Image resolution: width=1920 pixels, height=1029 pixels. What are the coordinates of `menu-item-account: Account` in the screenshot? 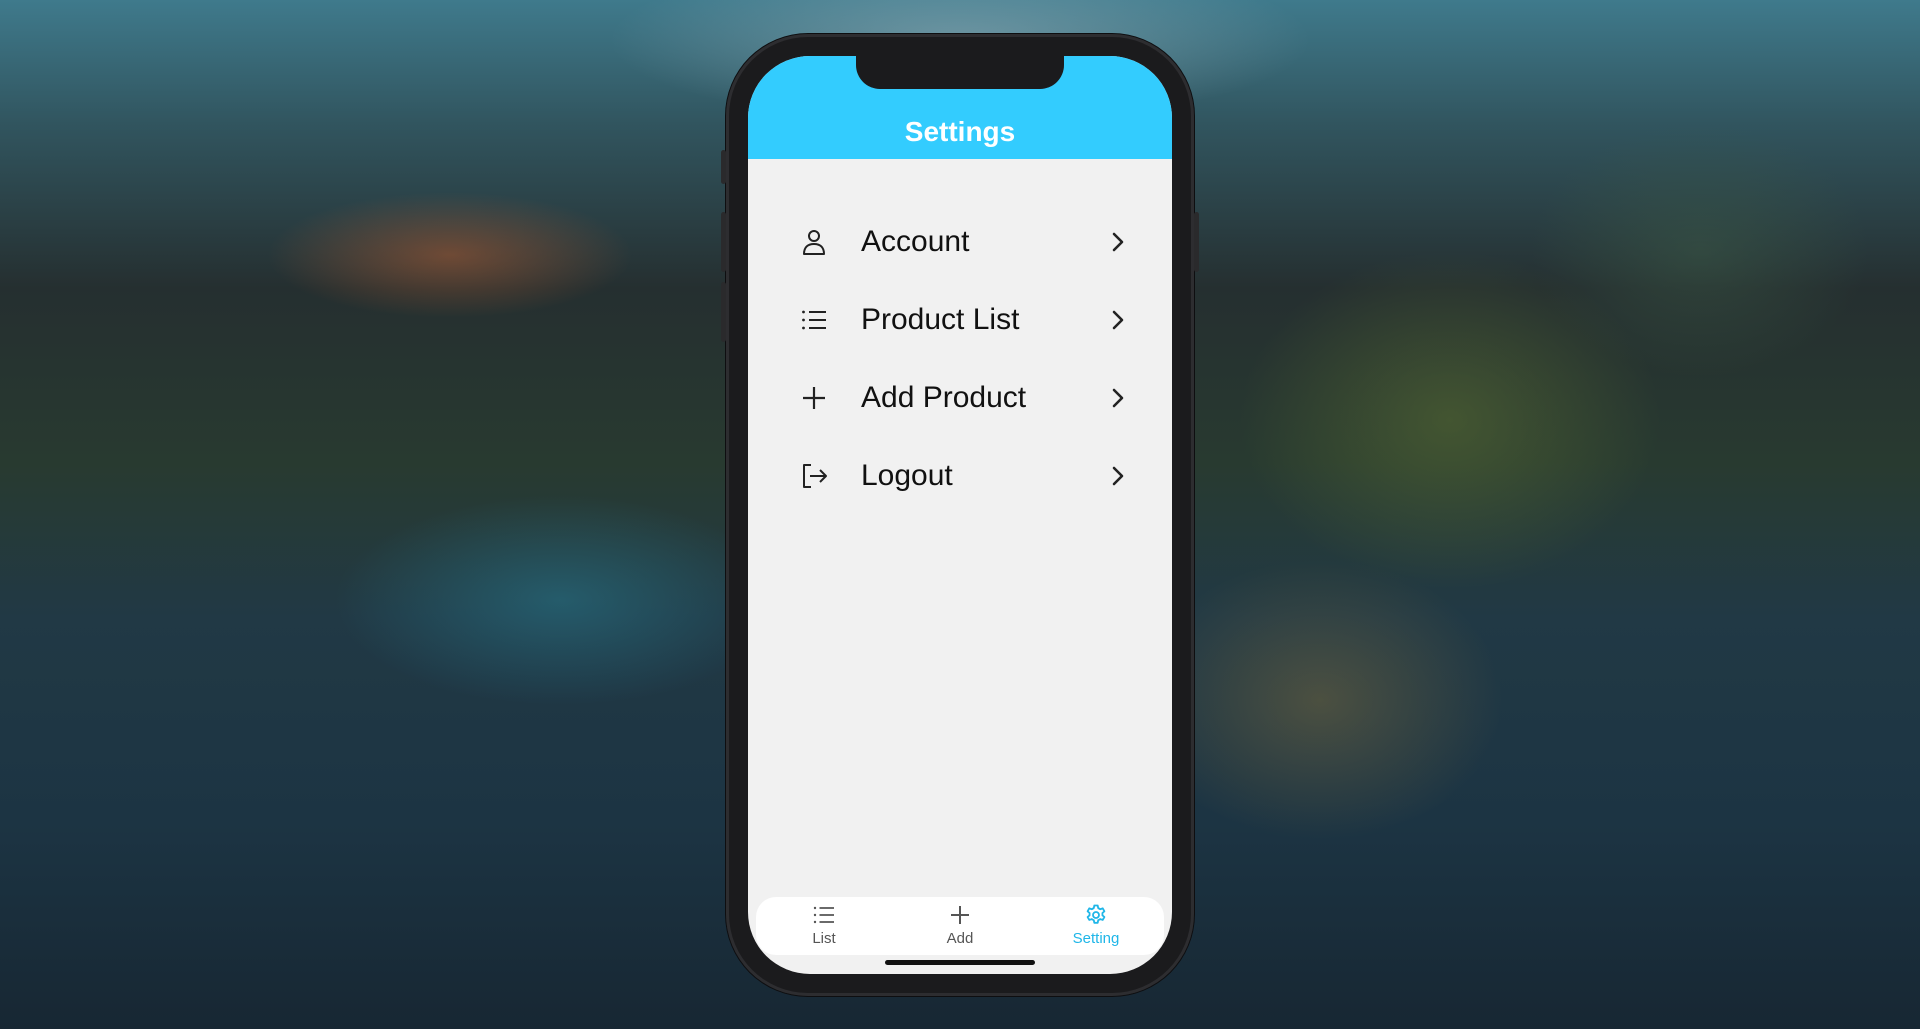 It's located at (960, 242).